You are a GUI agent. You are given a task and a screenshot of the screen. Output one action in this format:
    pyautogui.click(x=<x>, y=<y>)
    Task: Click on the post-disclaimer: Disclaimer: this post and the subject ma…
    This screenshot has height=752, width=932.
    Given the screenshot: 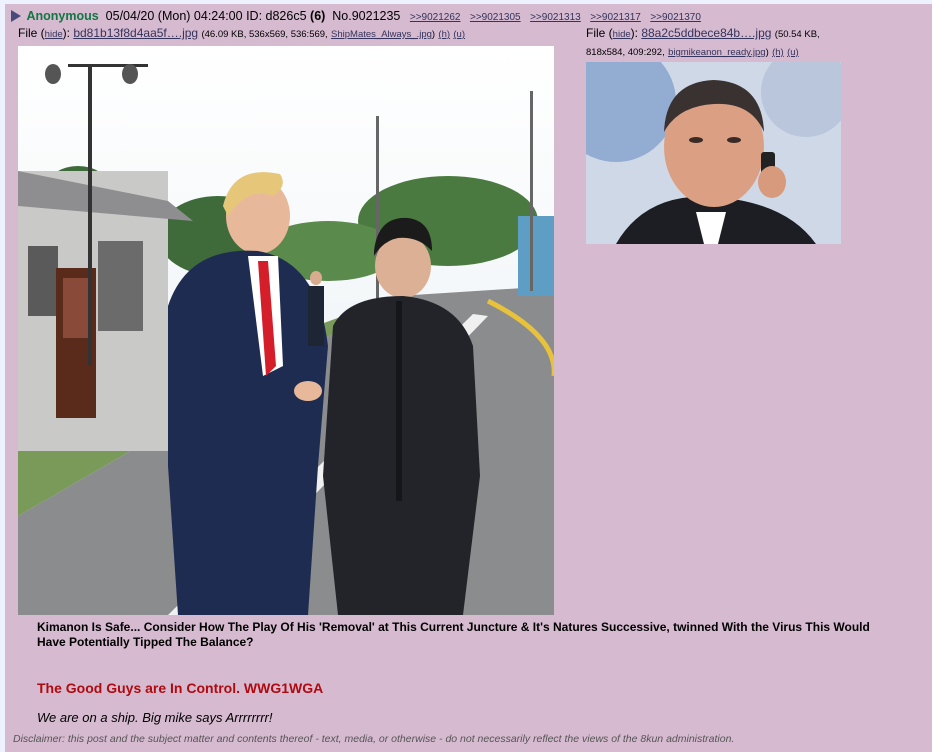 What is the action you would take?
    pyautogui.click(x=374, y=739)
    